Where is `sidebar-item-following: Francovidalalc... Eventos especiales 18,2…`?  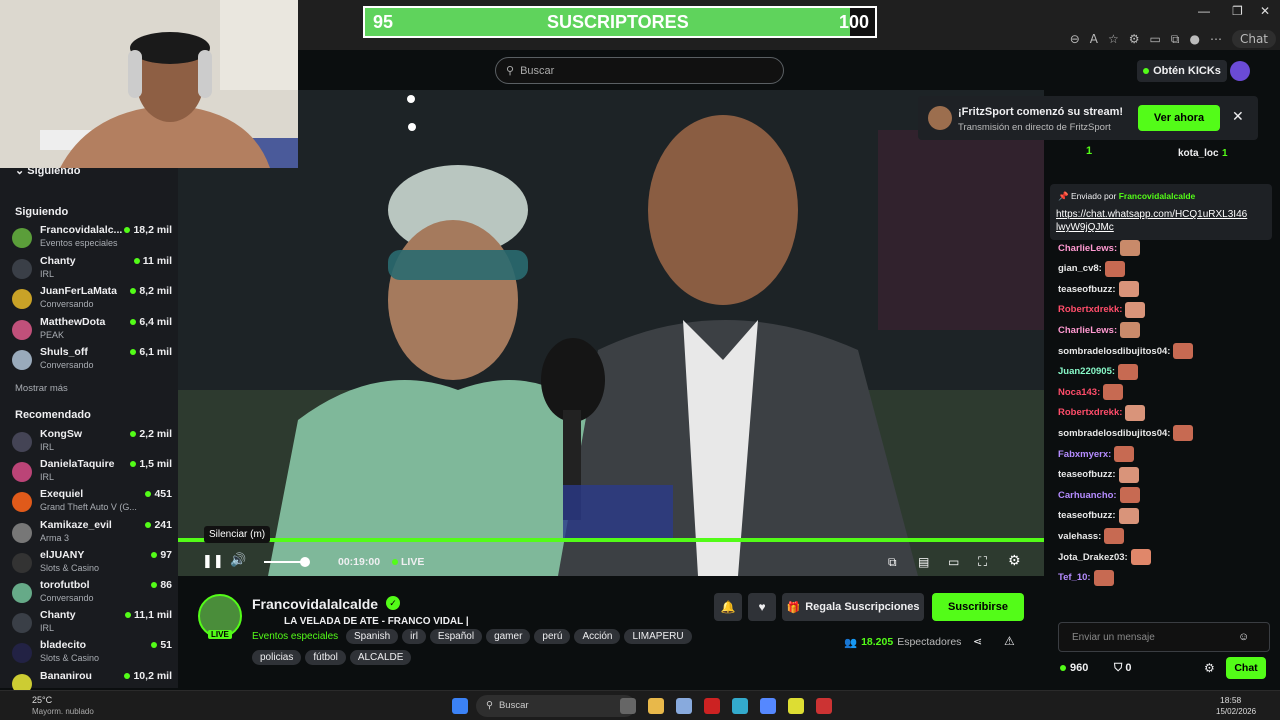
sidebar-item-following: Francovidalalc... Eventos especiales 18,2… is located at coordinates (92, 239).